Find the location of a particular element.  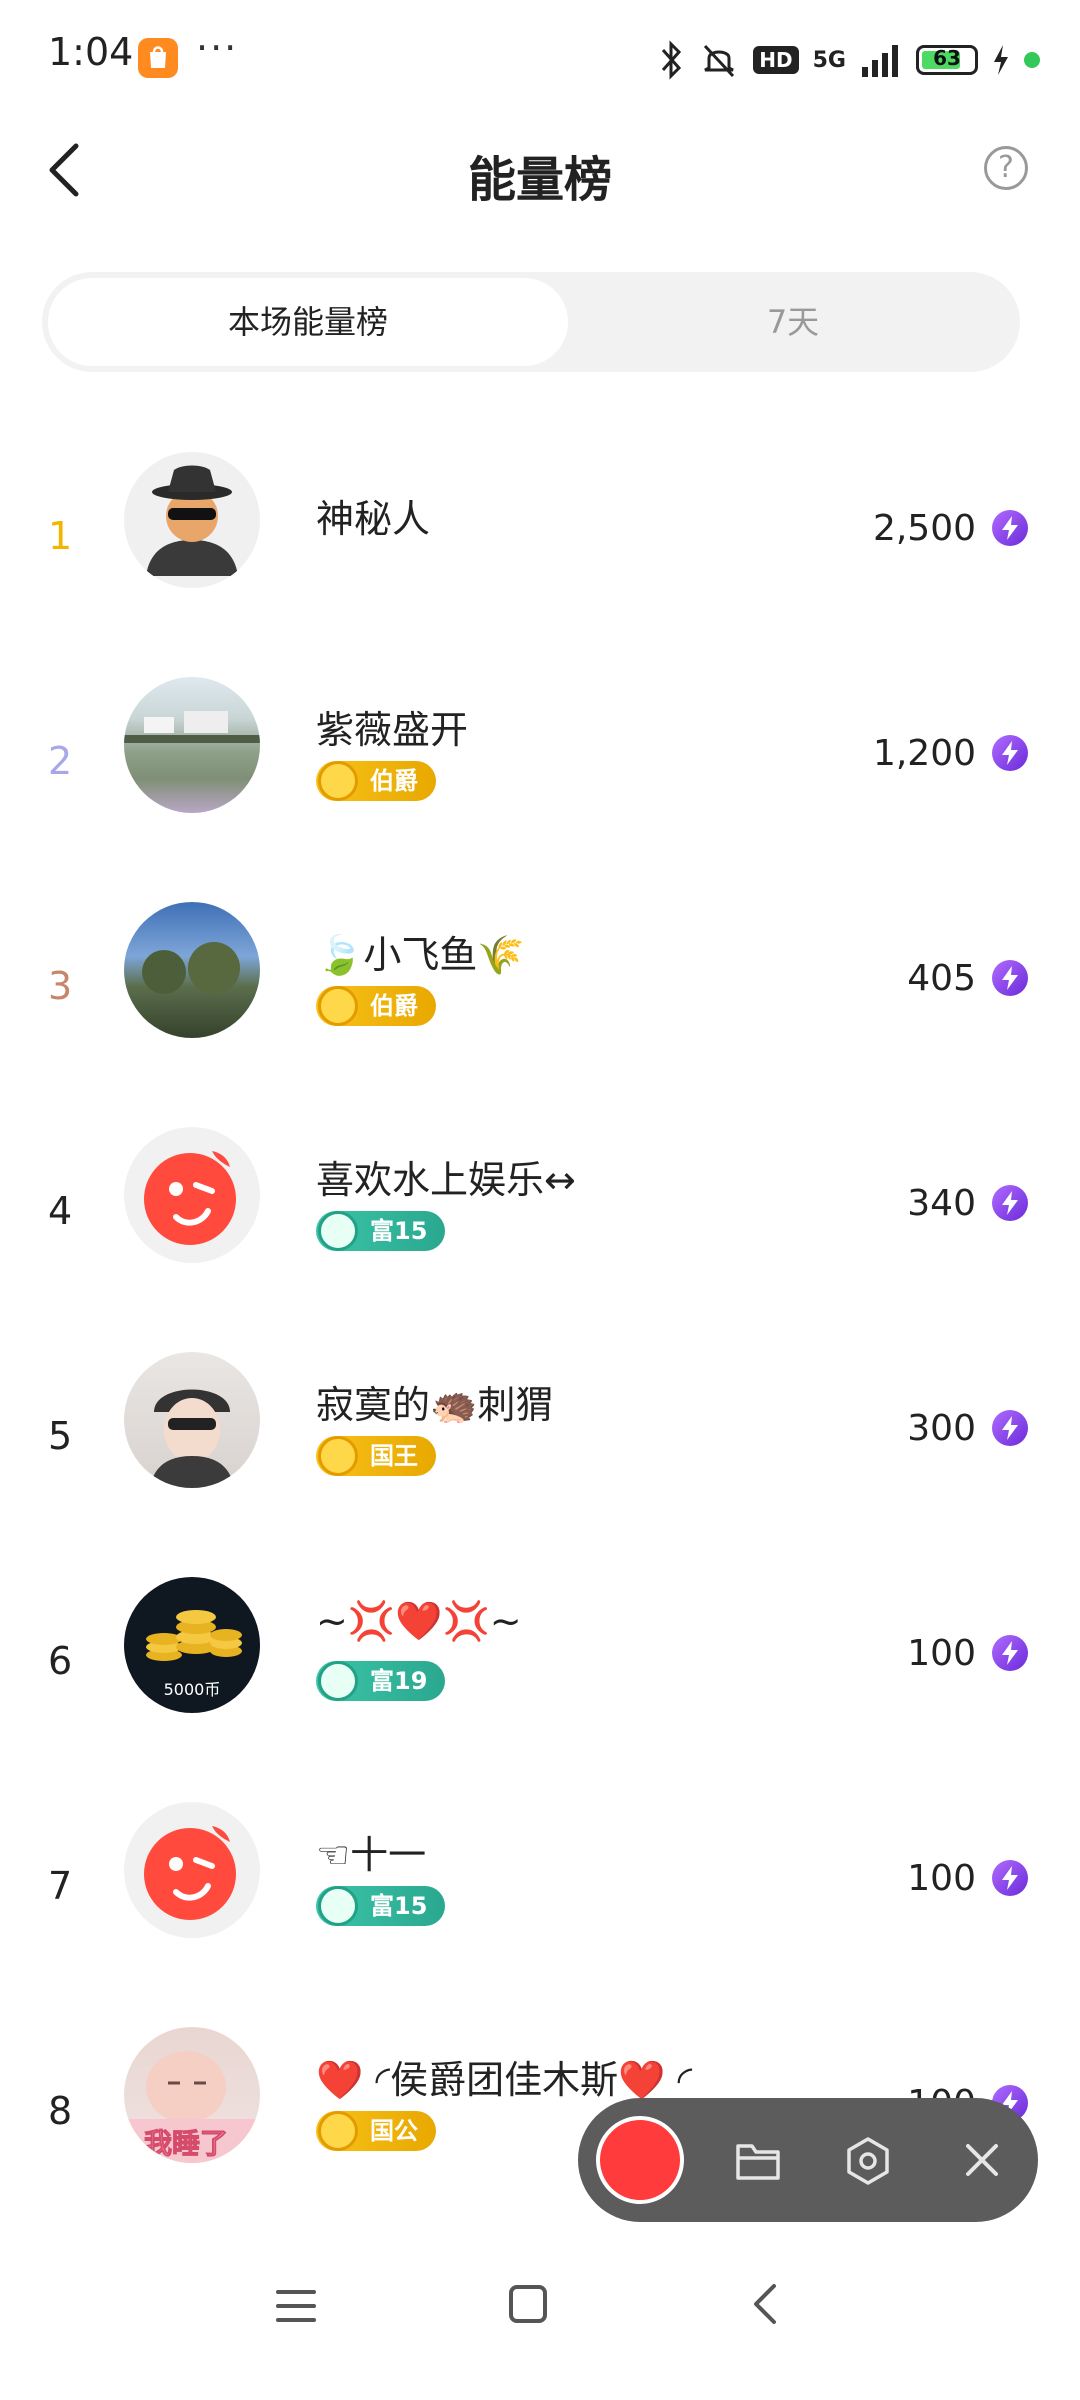

hexagon-settings-icon is located at coordinates (868, 2161).